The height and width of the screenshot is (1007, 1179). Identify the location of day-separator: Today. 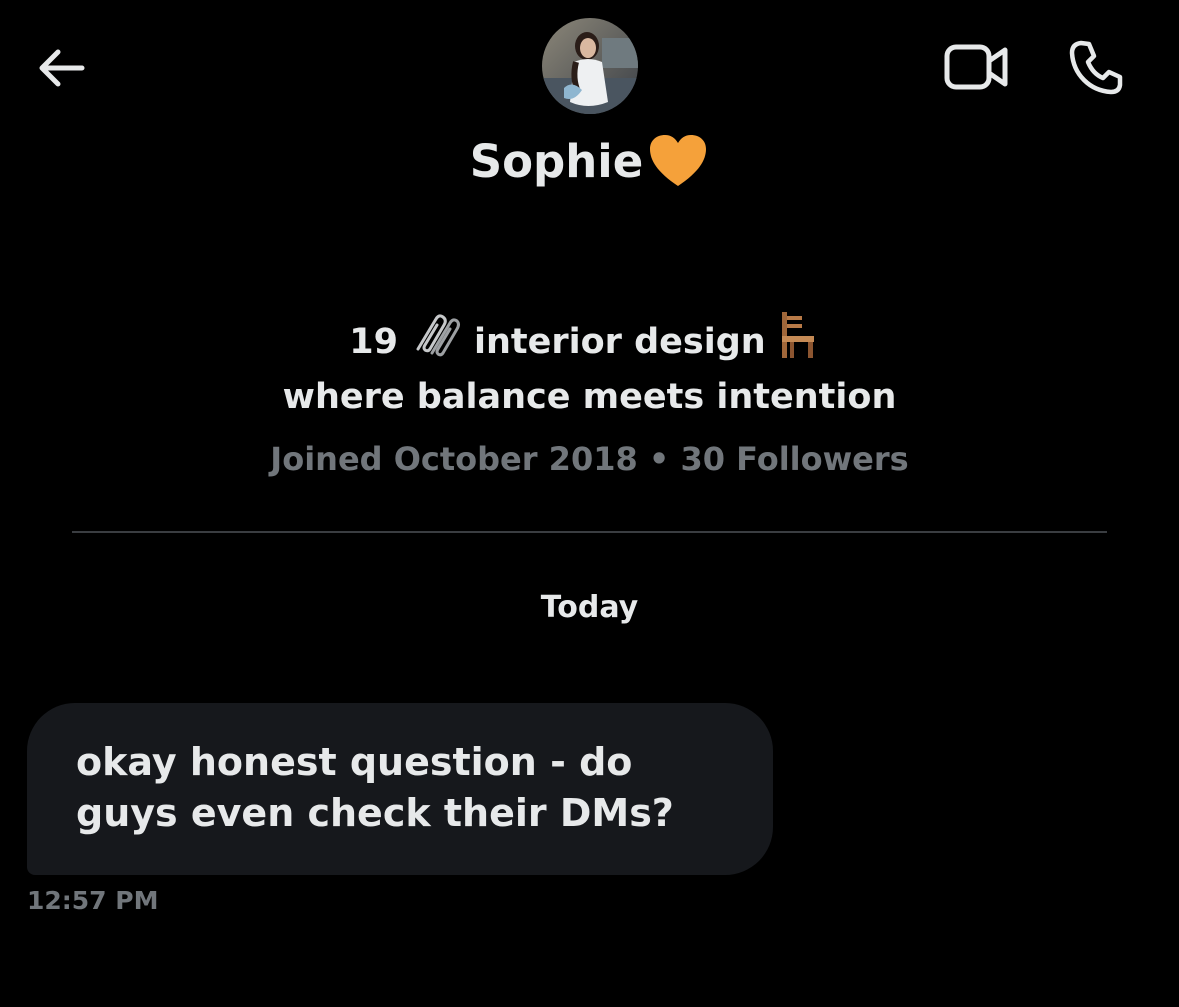
(589, 607).